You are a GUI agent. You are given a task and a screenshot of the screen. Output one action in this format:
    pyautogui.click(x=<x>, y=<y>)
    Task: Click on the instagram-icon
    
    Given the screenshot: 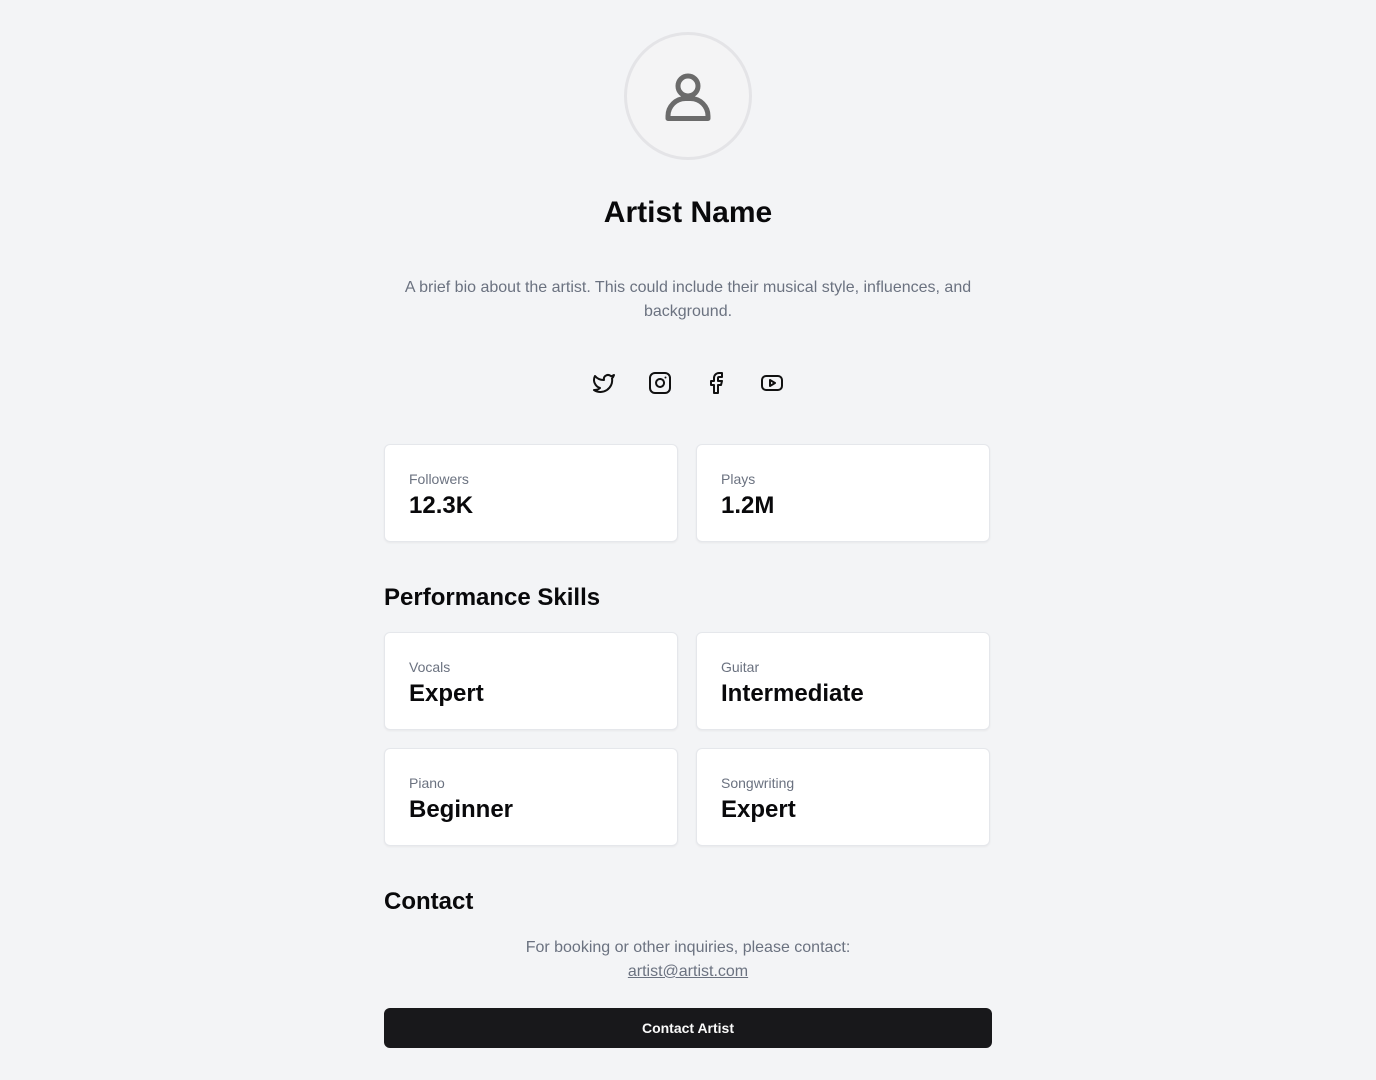 What is the action you would take?
    pyautogui.click(x=660, y=383)
    